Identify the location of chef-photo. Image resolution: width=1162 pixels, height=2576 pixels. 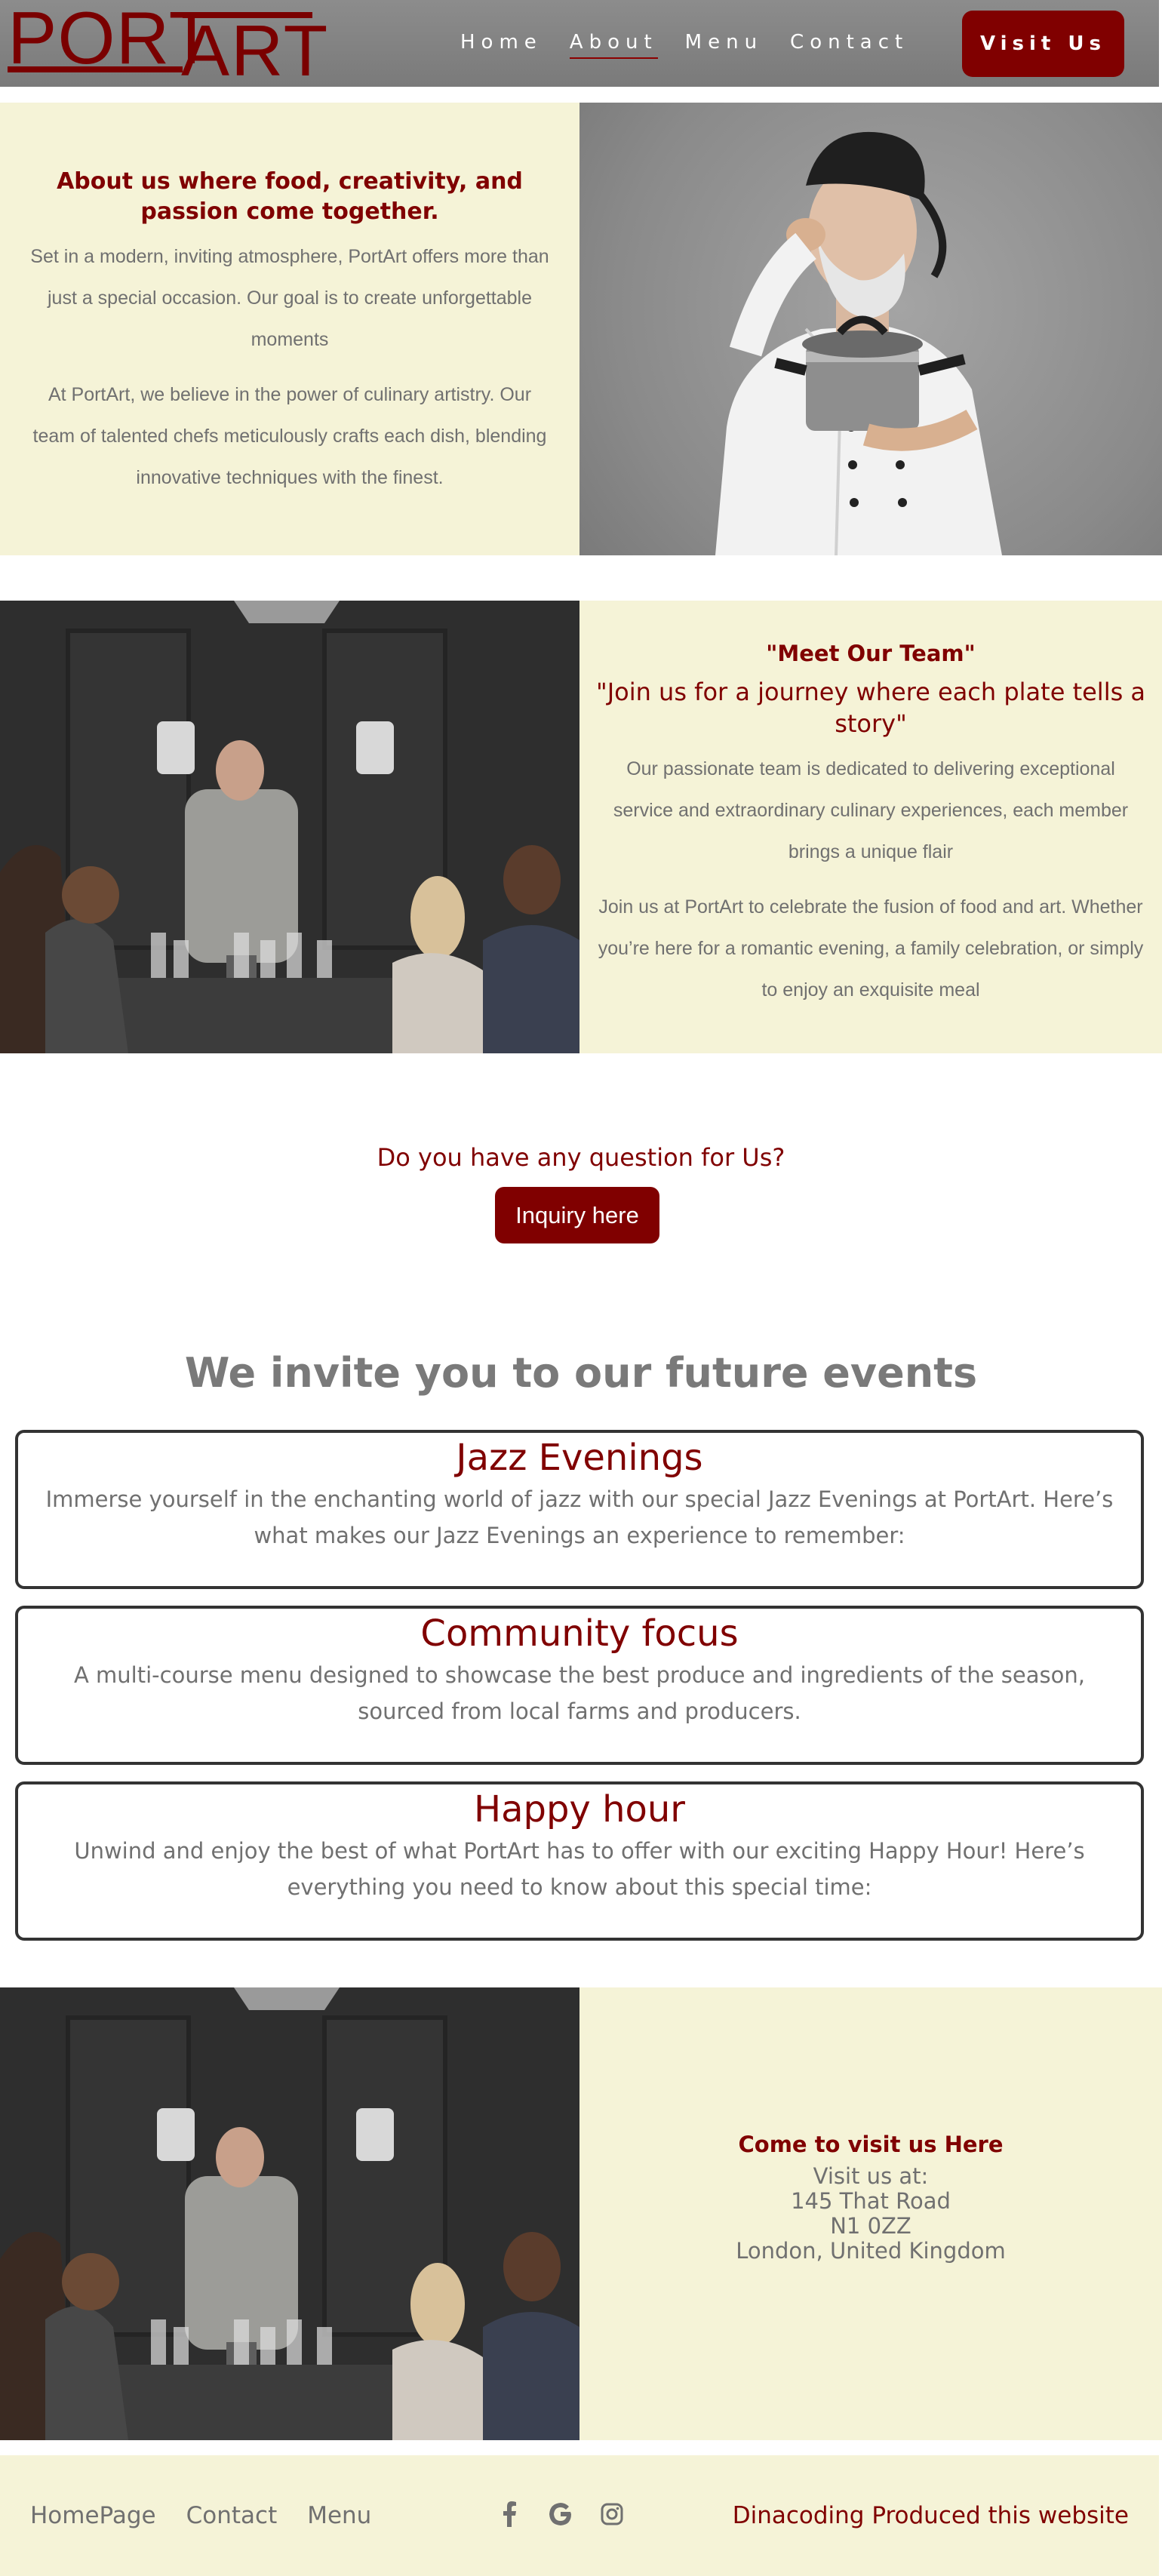
(870, 329).